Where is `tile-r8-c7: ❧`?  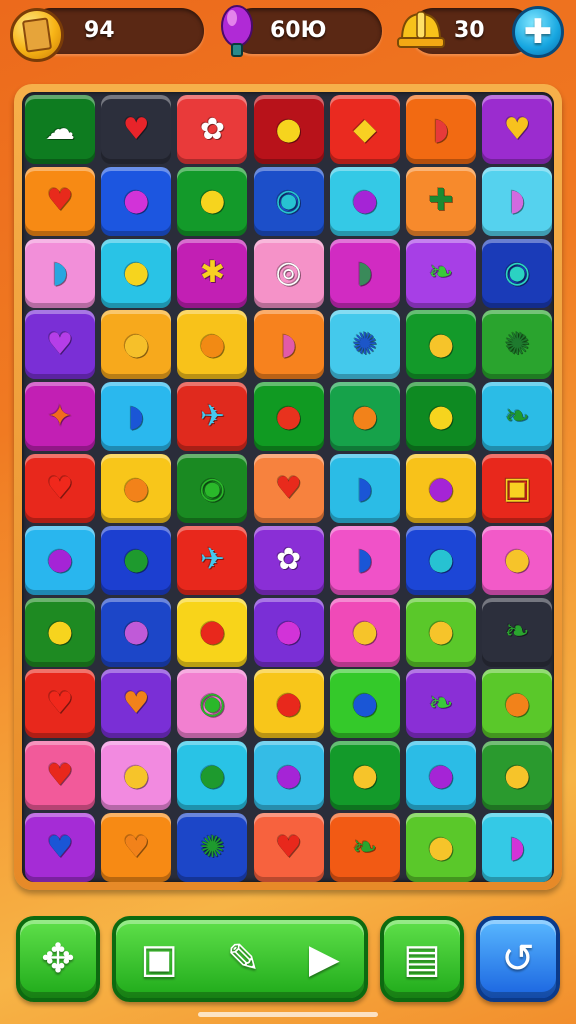 tile-r8-c7: ❧ is located at coordinates (517, 632).